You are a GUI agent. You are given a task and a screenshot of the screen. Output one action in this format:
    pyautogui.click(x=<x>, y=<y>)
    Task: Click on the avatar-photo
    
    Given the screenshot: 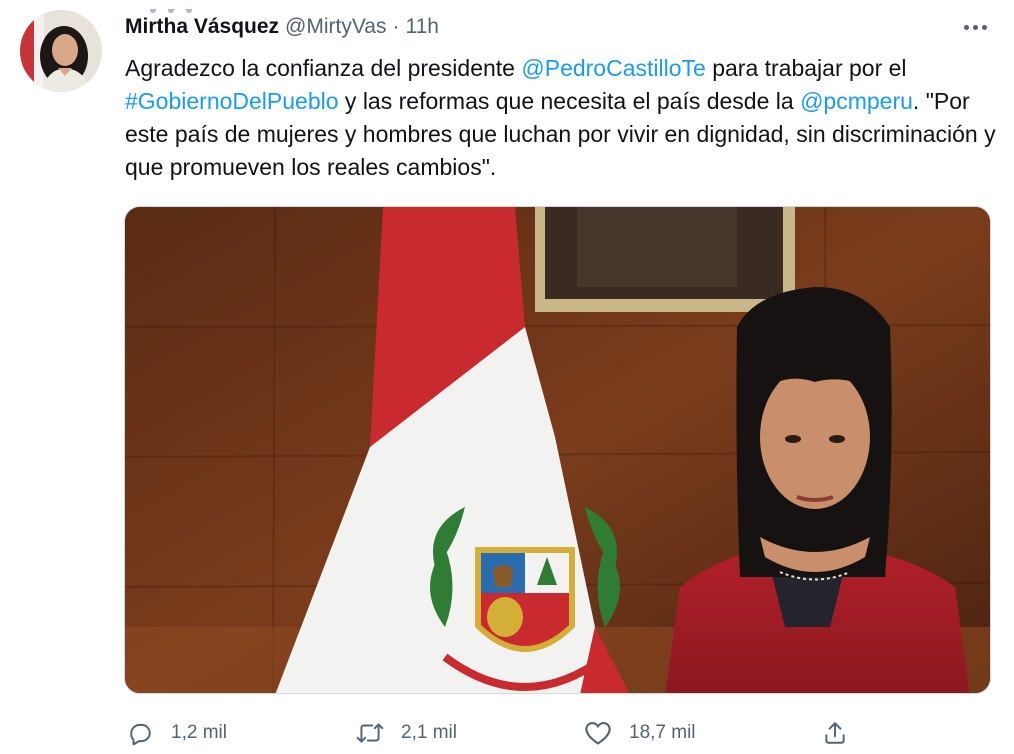 What is the action you would take?
    pyautogui.click(x=61, y=51)
    